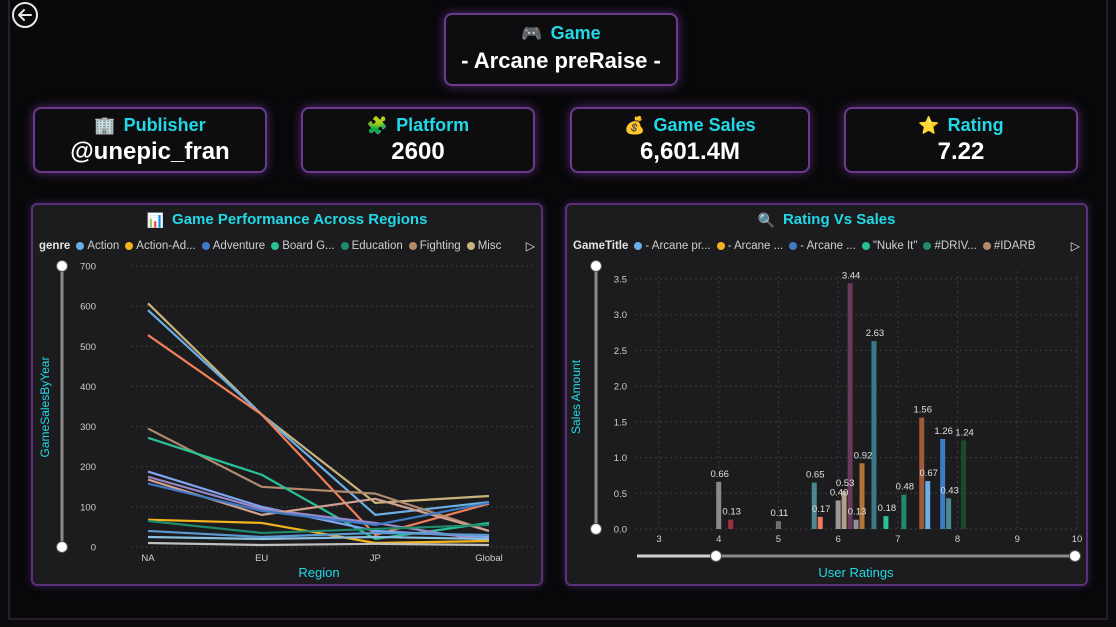  What do you see at coordinates (55, 246) in the screenshot?
I see `legend-title: genre` at bounding box center [55, 246].